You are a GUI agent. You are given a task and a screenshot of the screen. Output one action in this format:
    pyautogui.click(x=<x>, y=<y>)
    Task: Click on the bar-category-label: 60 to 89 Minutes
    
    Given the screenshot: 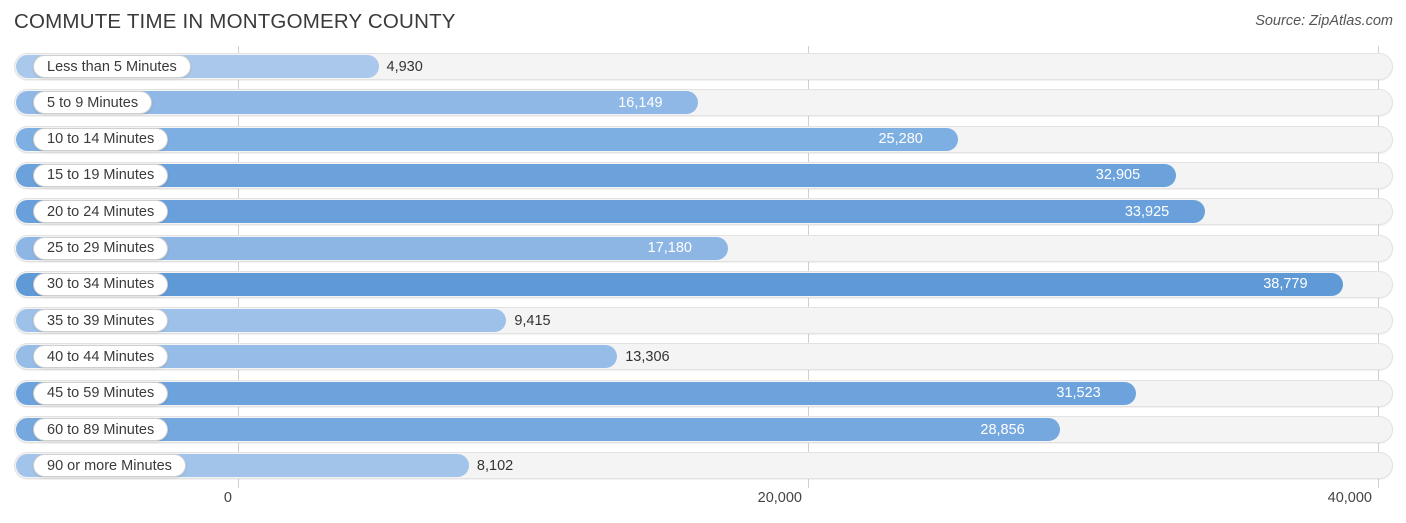 What is the action you would take?
    pyautogui.click(x=101, y=429)
    